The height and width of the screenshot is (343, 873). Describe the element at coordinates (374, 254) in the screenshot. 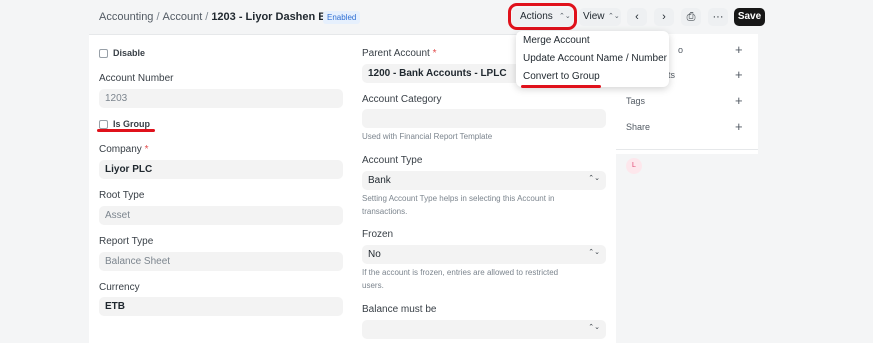

I see `frozen-value: No` at that location.